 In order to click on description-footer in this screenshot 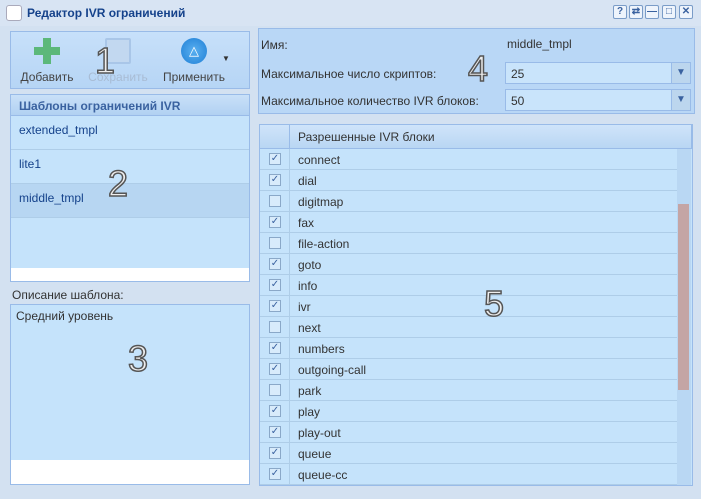, I will do `click(130, 472)`.